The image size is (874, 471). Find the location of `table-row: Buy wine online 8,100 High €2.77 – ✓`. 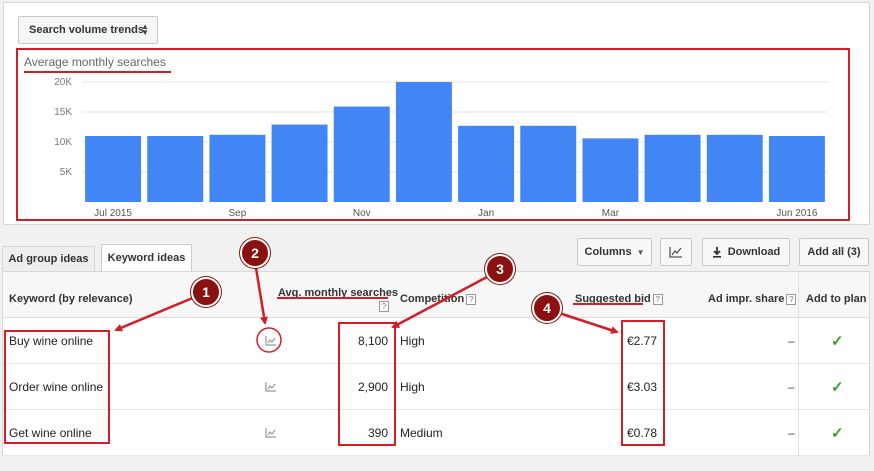

table-row: Buy wine online 8,100 High €2.77 – ✓ is located at coordinates (436, 341).